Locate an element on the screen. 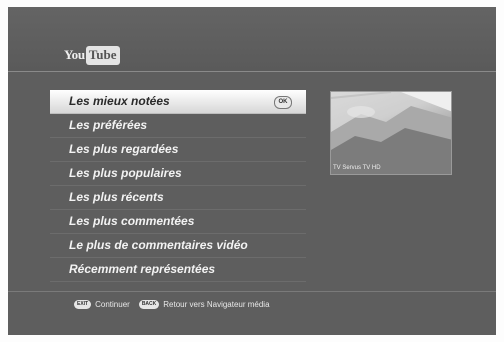 The width and height of the screenshot is (504, 342). exit-key-icon: EXIT is located at coordinates (83, 304).